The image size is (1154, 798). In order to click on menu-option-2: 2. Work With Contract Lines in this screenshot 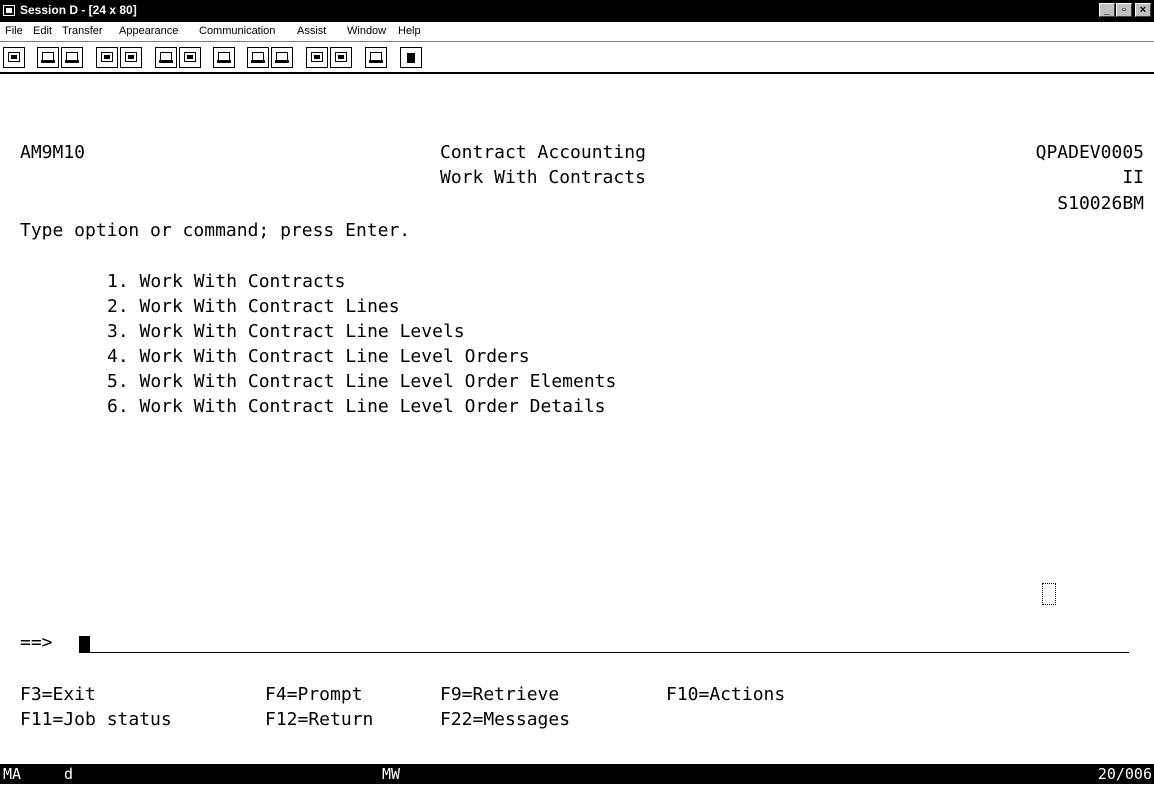, I will do `click(253, 307)`.